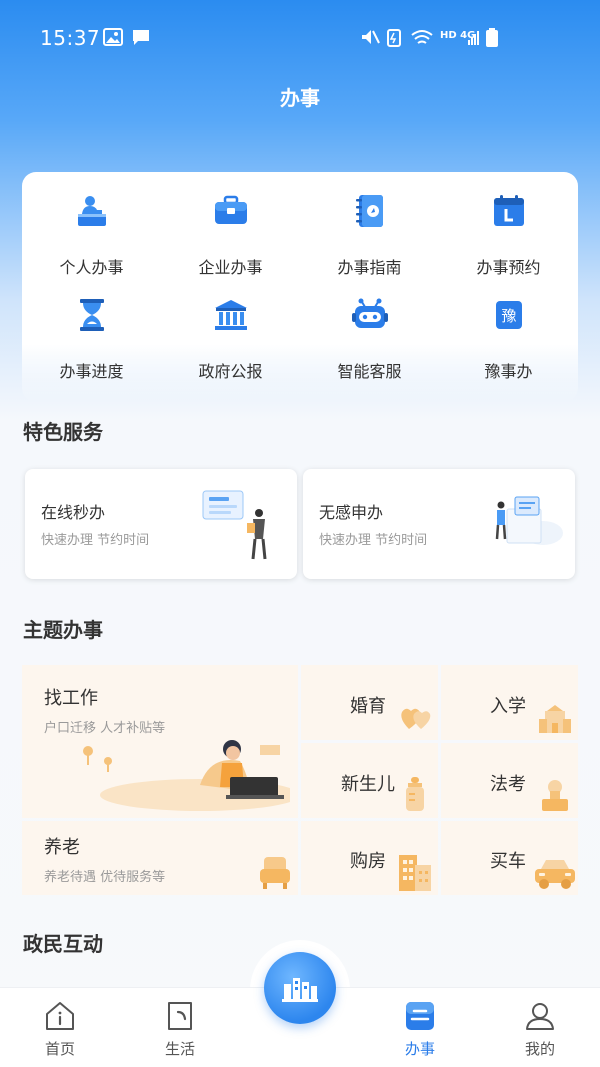  I want to click on service-label: 豫事办, so click(508, 371).